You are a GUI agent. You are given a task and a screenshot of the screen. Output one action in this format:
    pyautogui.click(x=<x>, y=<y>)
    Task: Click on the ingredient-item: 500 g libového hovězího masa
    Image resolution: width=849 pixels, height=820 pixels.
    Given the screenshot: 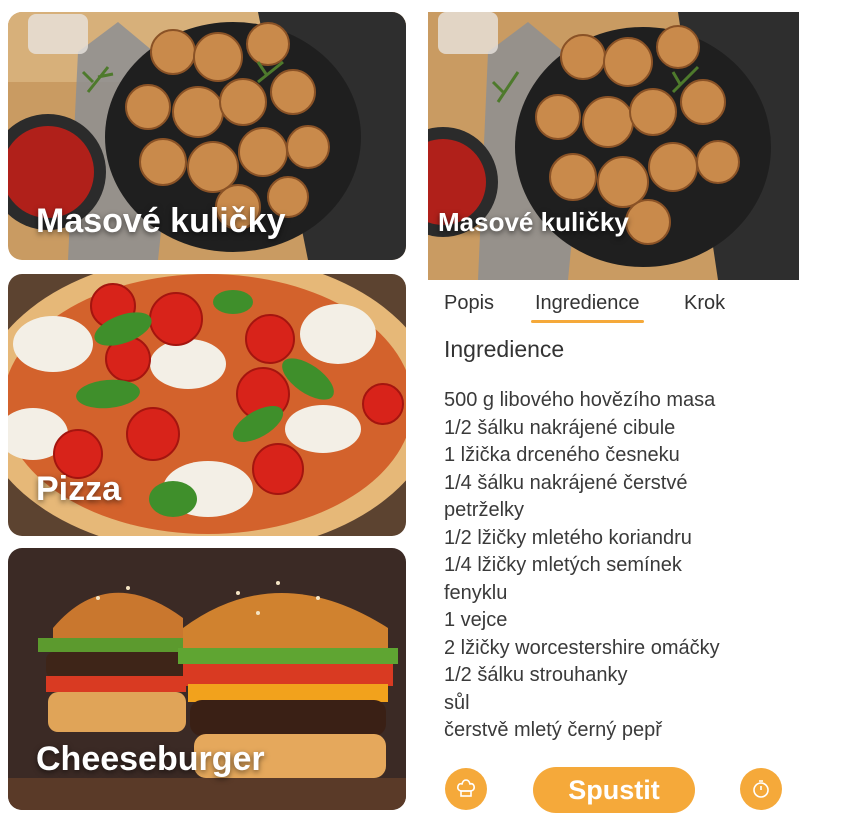 What is the action you would take?
    pyautogui.click(x=580, y=400)
    